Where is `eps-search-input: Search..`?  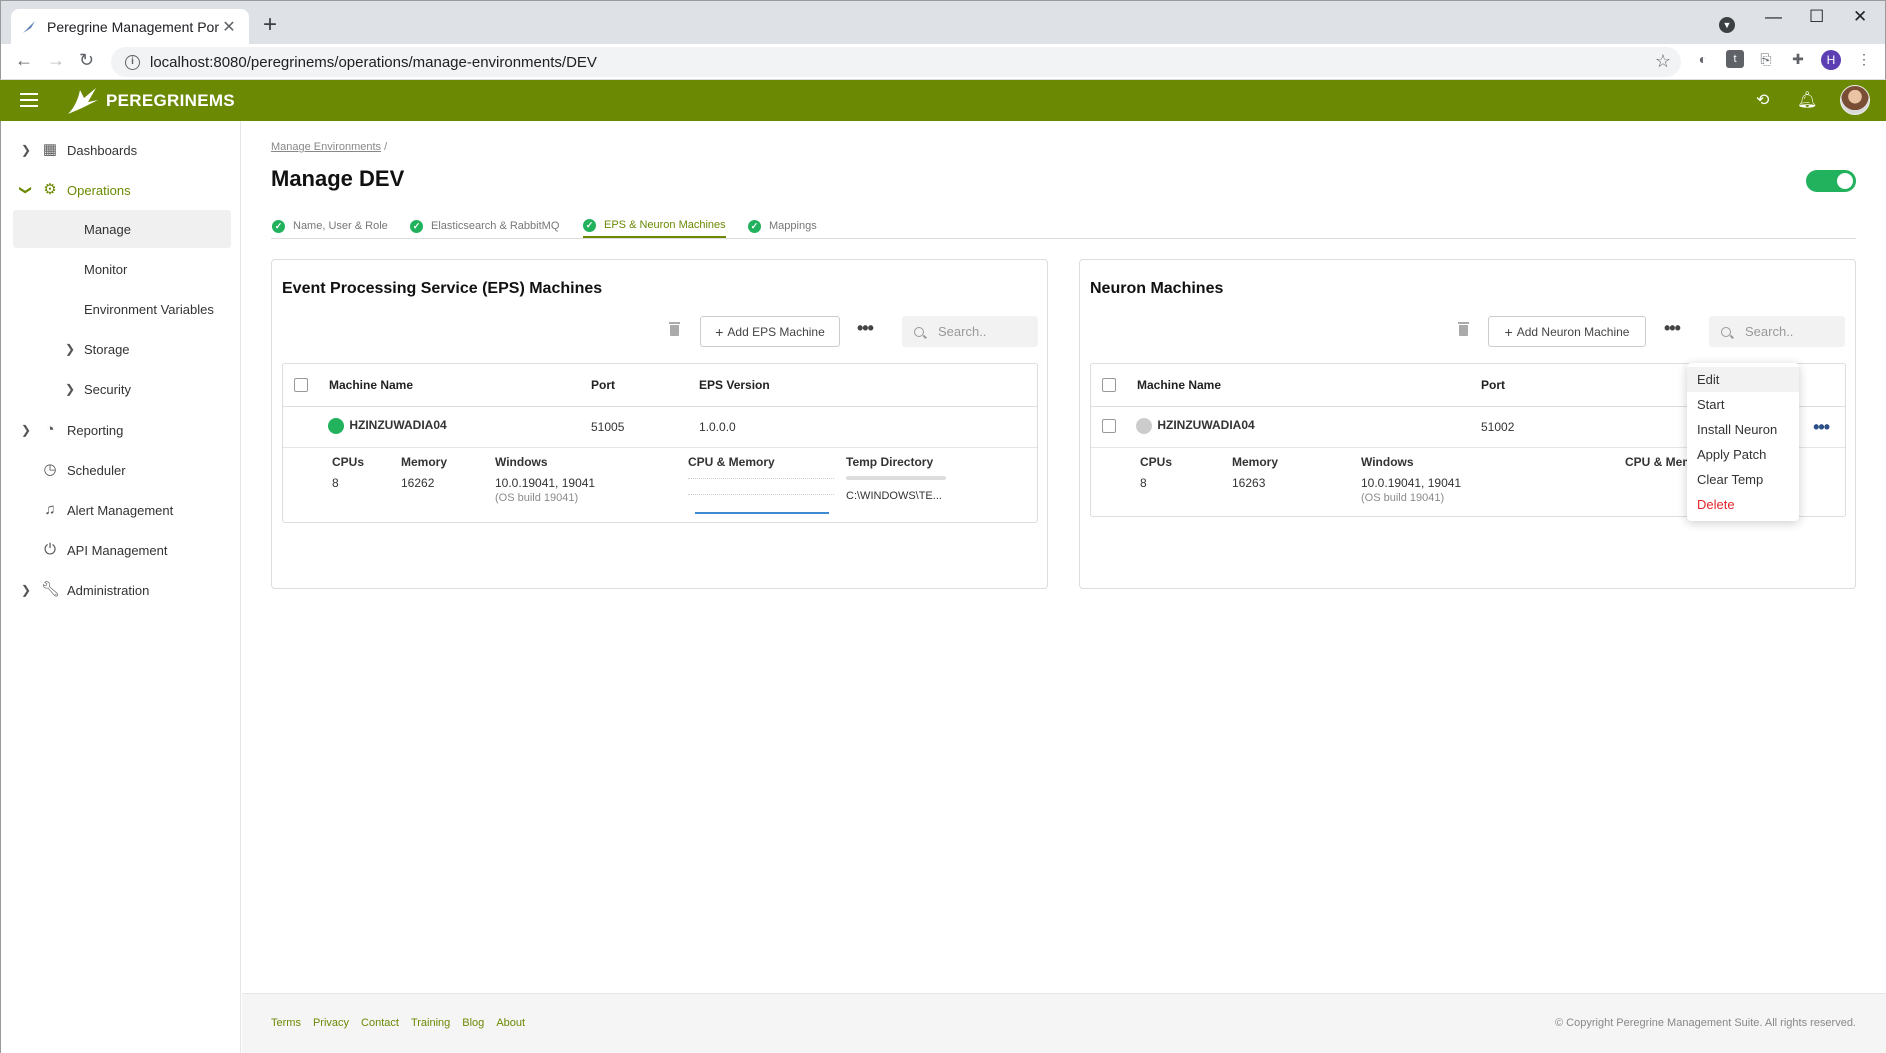
eps-search-input: Search.. is located at coordinates (970, 331).